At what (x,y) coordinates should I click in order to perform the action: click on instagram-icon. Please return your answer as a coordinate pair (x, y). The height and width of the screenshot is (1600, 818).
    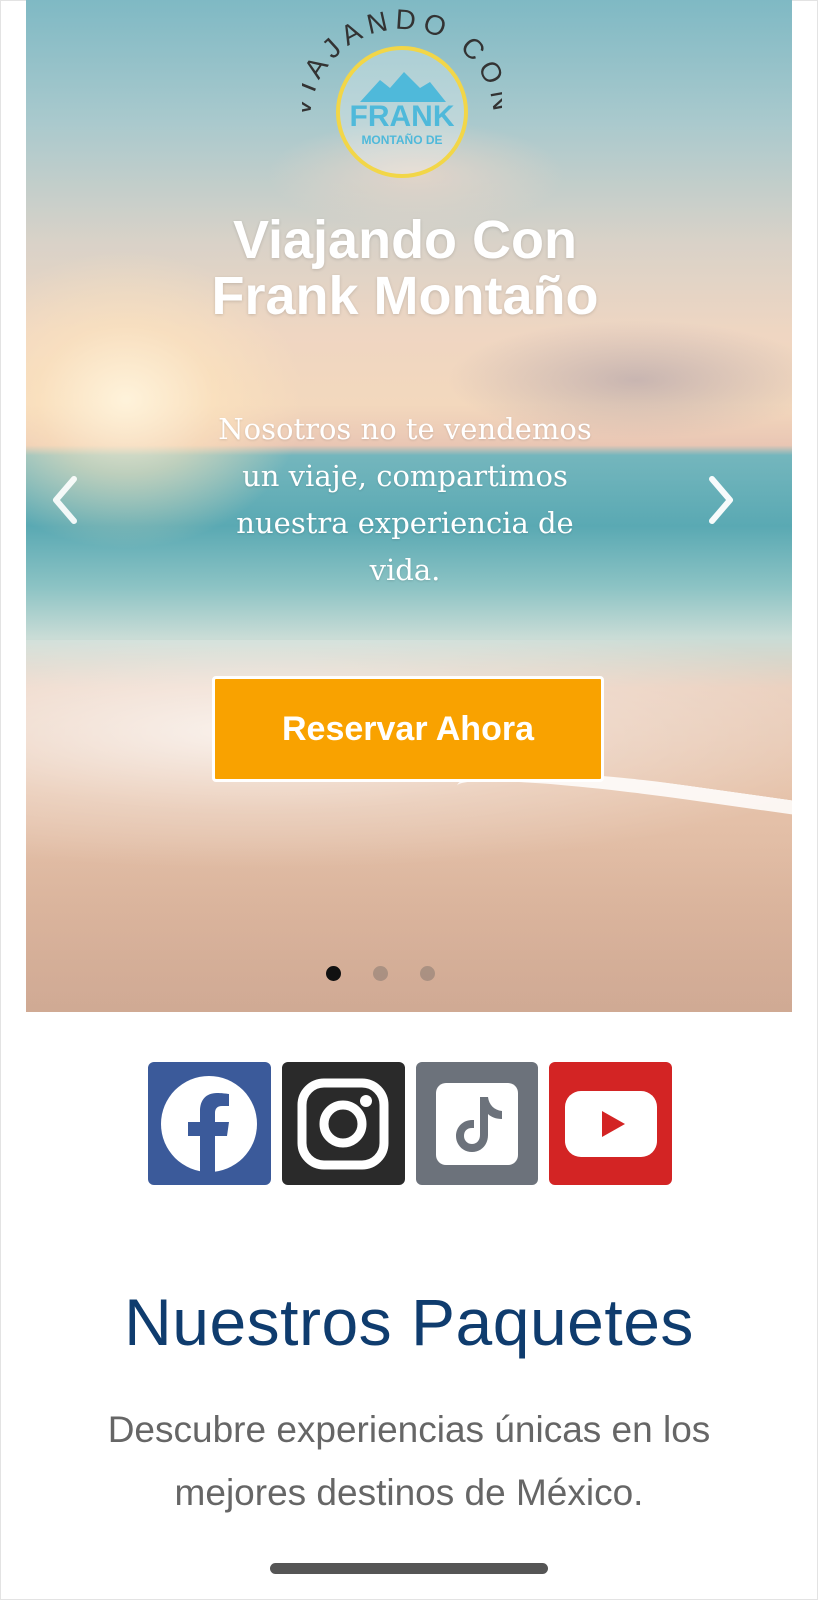
    Looking at the image, I should click on (343, 1123).